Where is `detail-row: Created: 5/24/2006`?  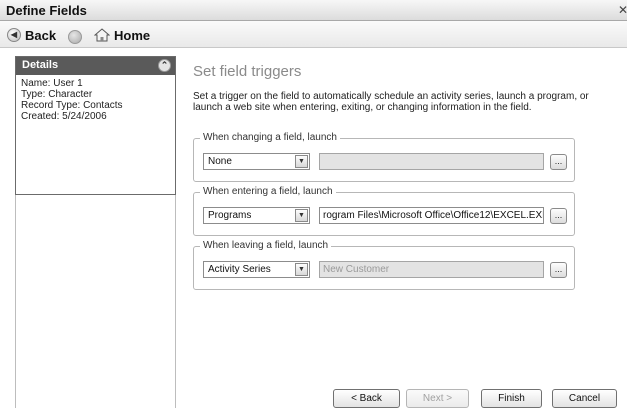
detail-row: Created: 5/24/2006 is located at coordinates (95, 116).